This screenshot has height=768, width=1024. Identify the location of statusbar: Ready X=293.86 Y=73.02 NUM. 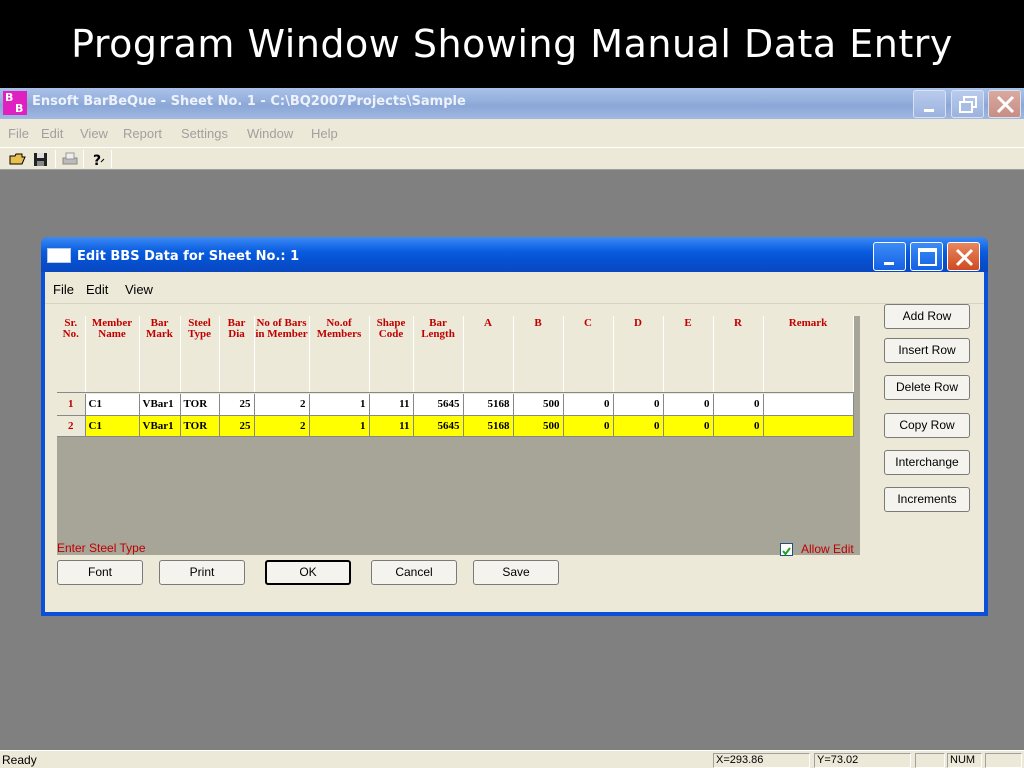
(512, 759).